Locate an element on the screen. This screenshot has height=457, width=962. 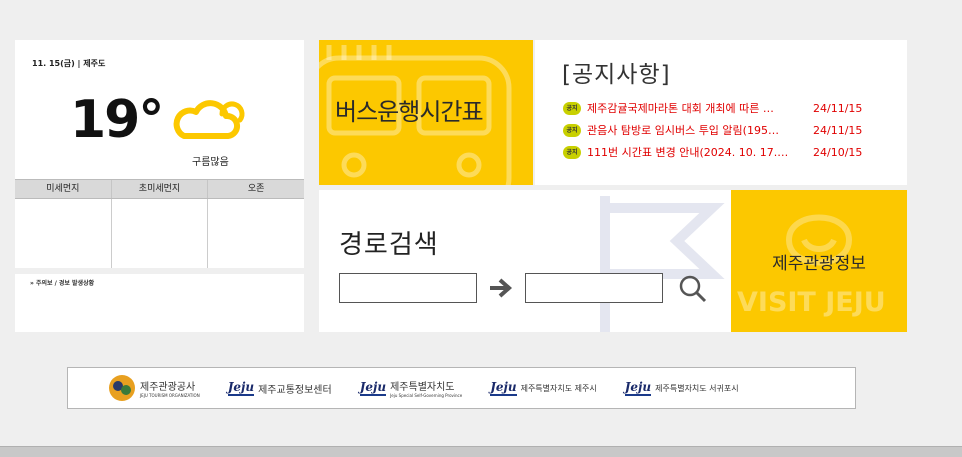
warning-panel: » 주의보 / 경보 발생상황 is located at coordinates (159, 303).